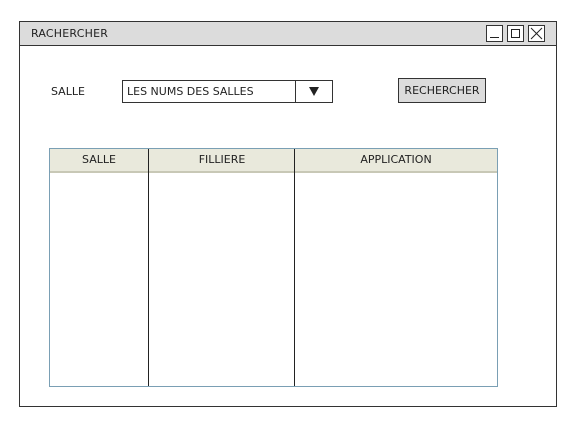 This screenshot has height=431, width=578. Describe the element at coordinates (99, 160) in the screenshot. I see `column-header-salle: SALLE` at that location.